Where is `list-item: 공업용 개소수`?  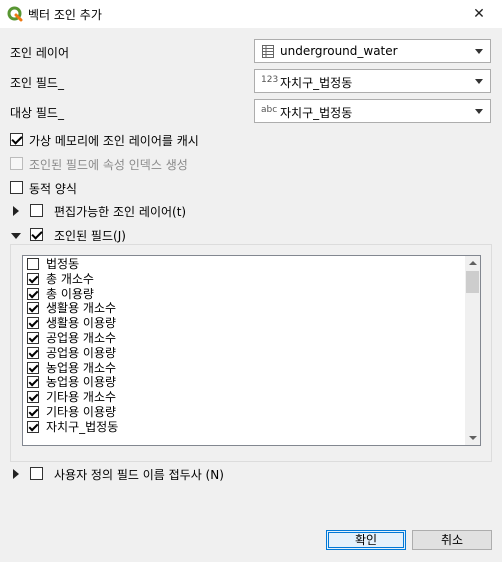
list-item: 공업용 개소수 is located at coordinates (245, 338).